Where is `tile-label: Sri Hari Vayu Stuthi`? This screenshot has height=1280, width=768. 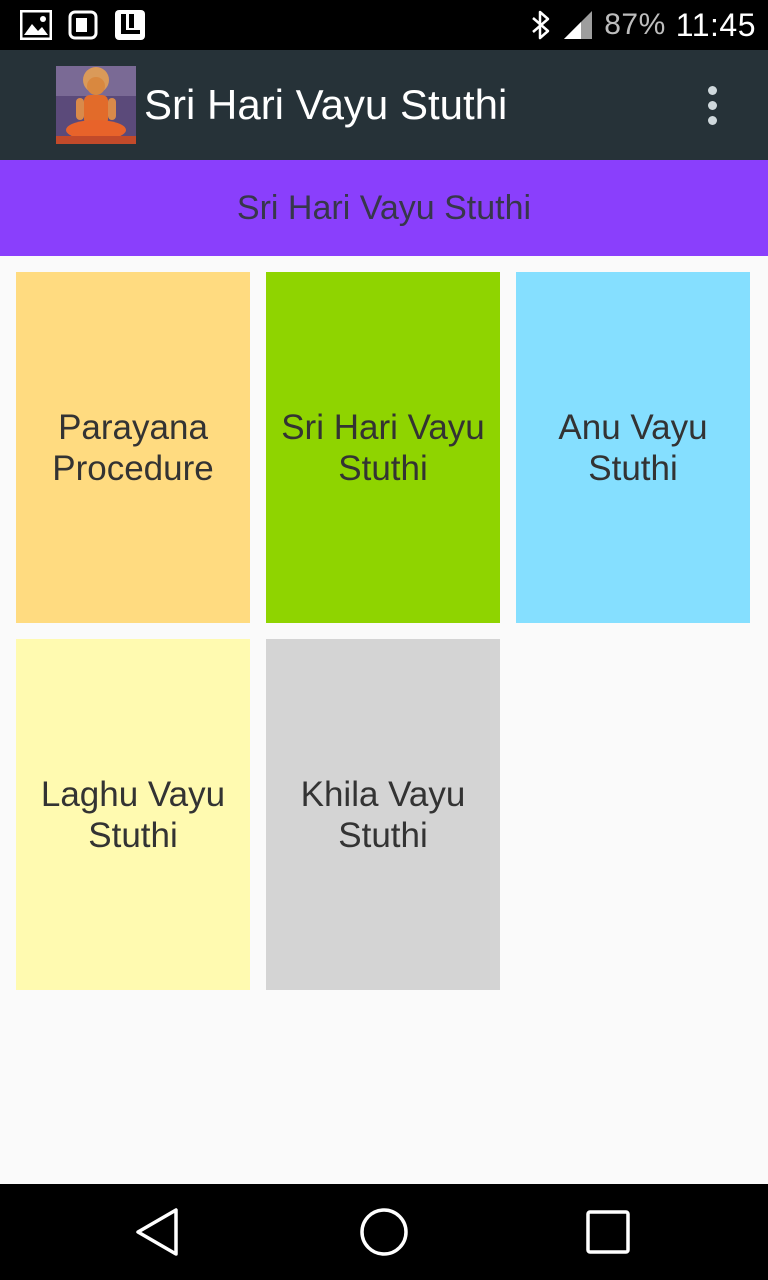 tile-label: Sri Hari Vayu Stuthi is located at coordinates (383, 447).